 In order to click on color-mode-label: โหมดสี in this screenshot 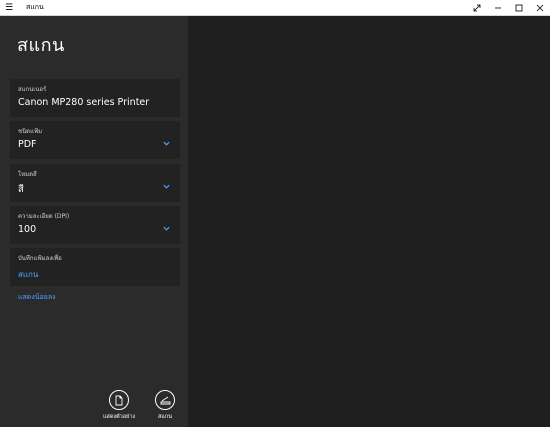, I will do `click(27, 174)`.